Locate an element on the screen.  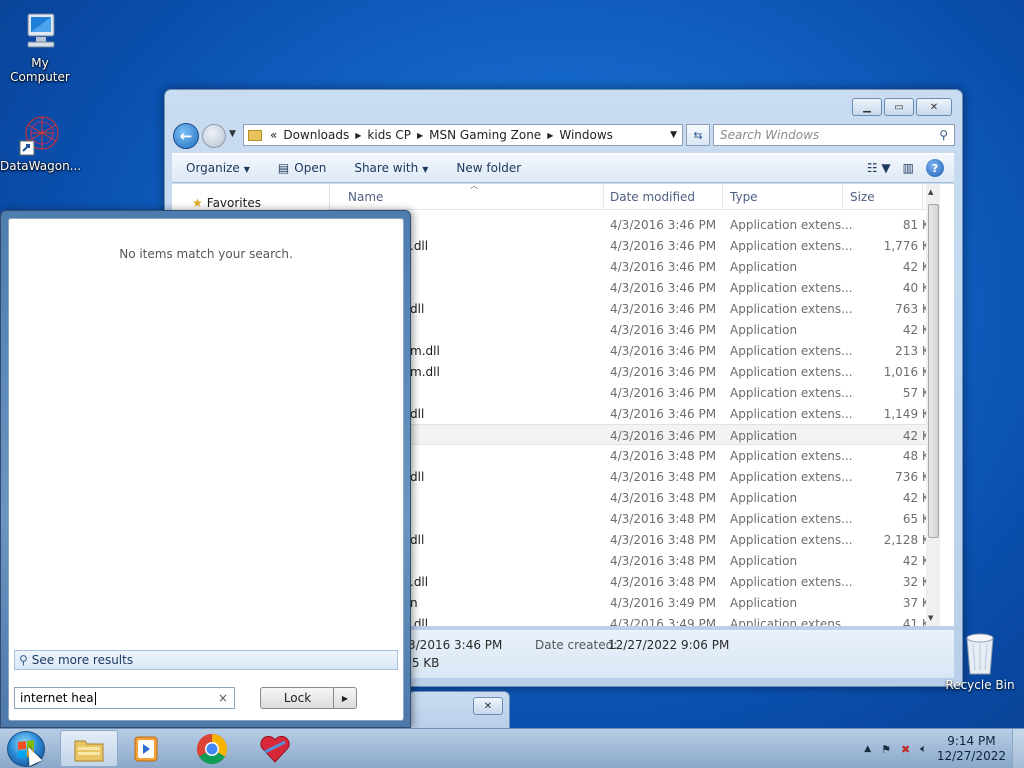
desktop-icon-my-computer: My Computer is located at coordinates (40, 47).